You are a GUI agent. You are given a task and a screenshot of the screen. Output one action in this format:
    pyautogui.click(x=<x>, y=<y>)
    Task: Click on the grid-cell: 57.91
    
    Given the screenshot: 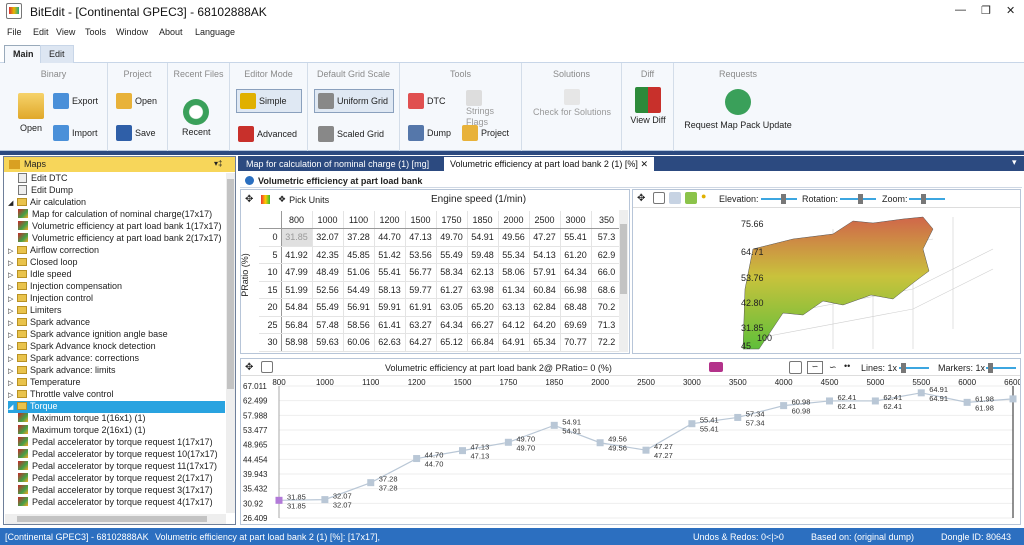 What is the action you would take?
    pyautogui.click(x=545, y=272)
    